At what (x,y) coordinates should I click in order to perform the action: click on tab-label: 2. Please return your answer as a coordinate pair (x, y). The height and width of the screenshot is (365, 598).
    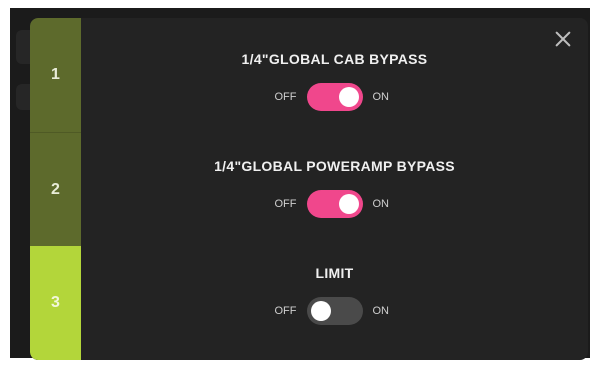
    Looking at the image, I should click on (55, 189).